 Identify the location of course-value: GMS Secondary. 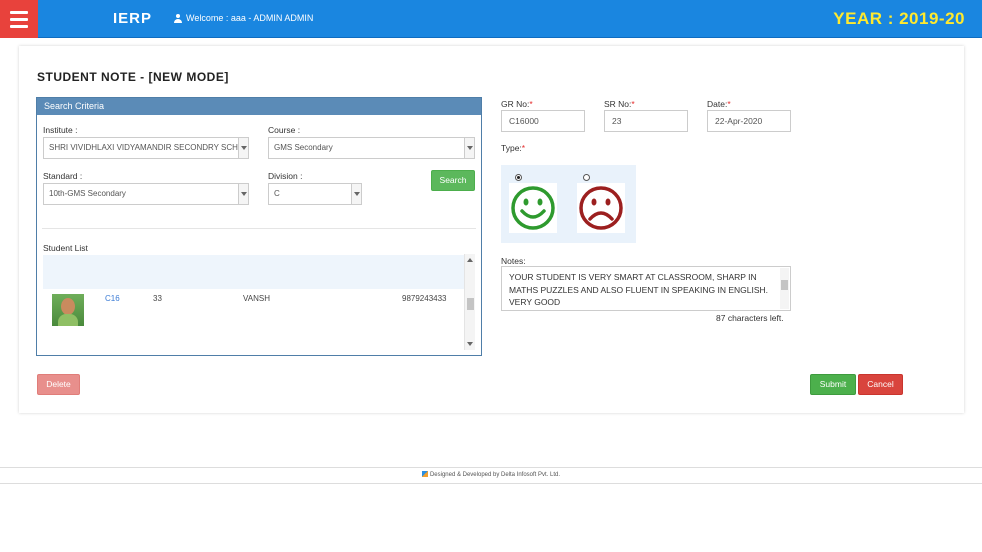
(303, 147).